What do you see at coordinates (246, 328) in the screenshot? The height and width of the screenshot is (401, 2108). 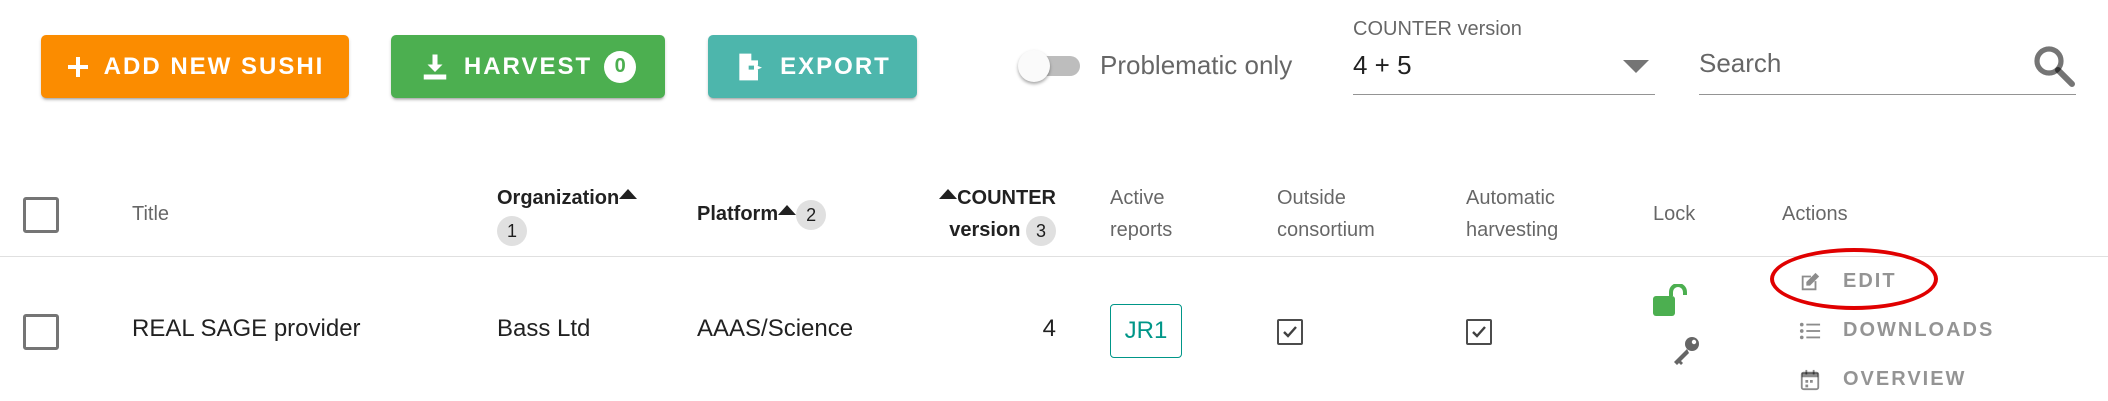 I see `row-title: REAL SAGE provider` at bounding box center [246, 328].